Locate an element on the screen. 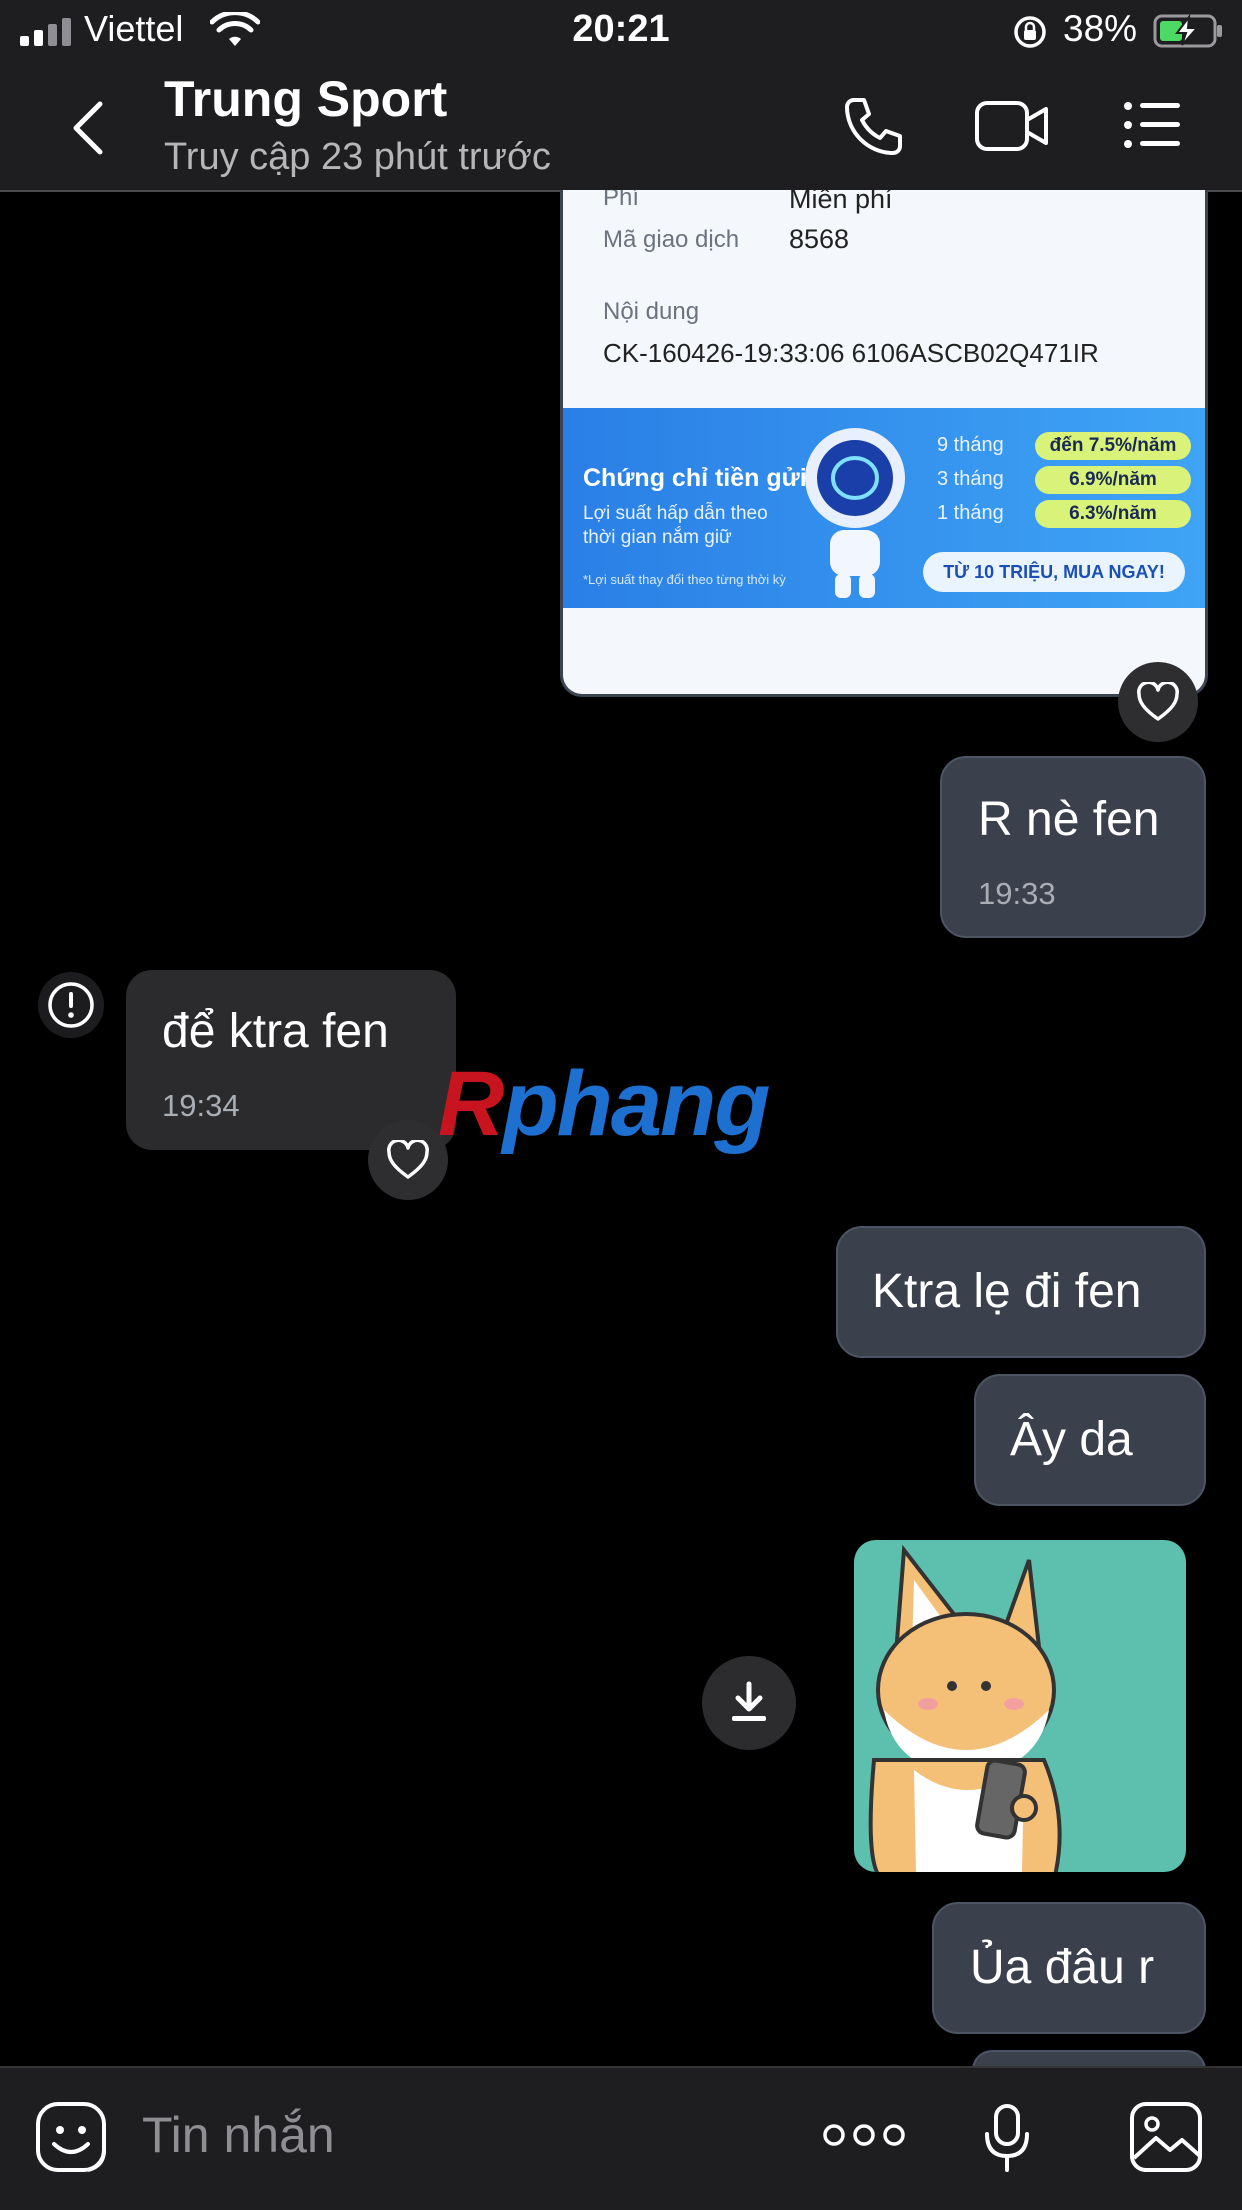 This screenshot has width=1242, height=2210. more-options-icon is located at coordinates (864, 2135).